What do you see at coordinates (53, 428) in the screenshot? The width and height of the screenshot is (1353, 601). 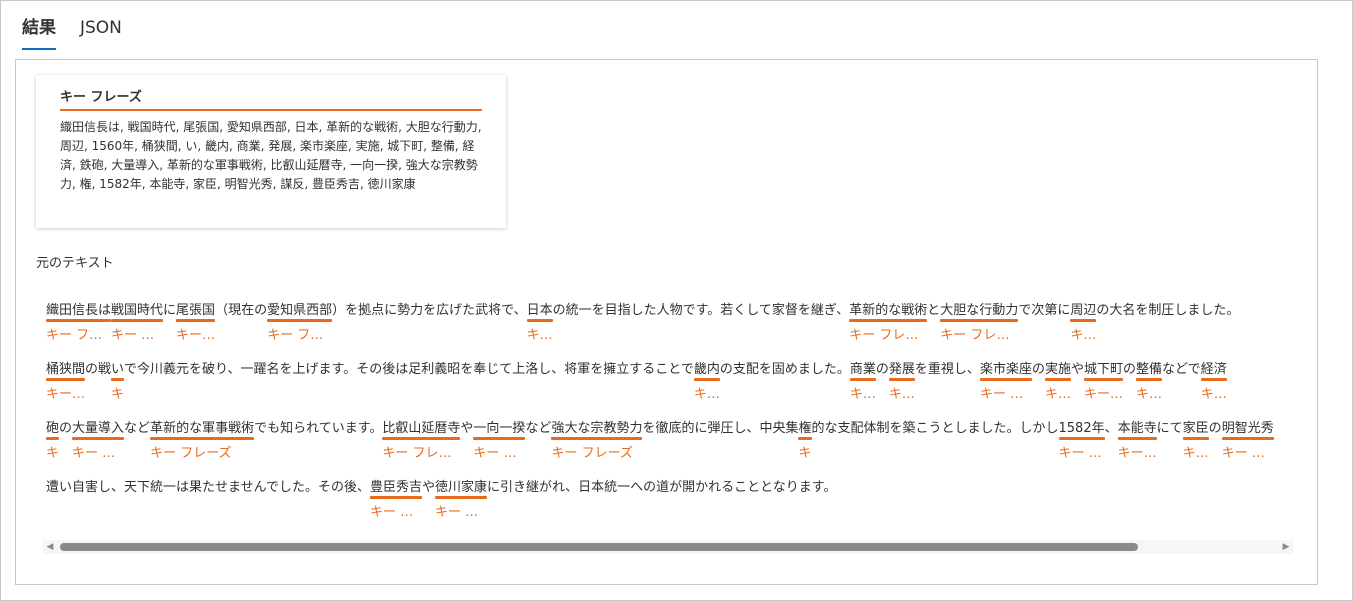 I see `key-phrase-text: 砲` at bounding box center [53, 428].